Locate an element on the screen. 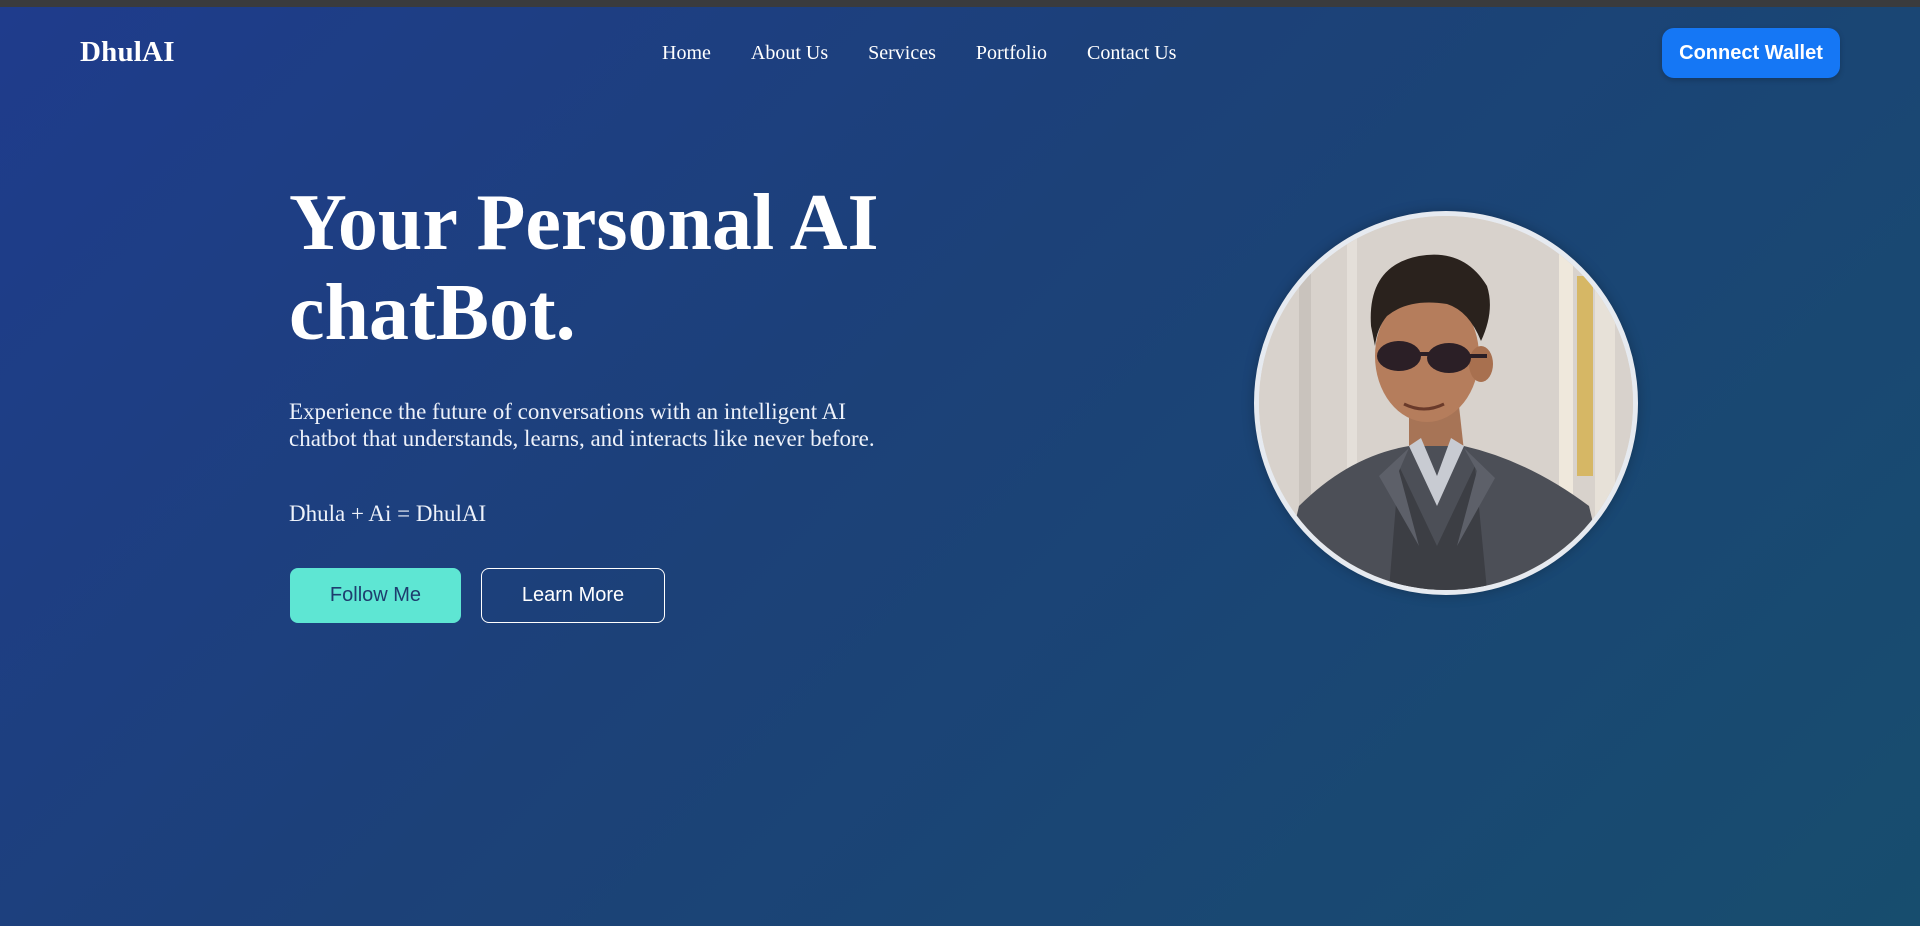 This screenshot has height=926, width=1920. nav-link-contact-us: Contact Us is located at coordinates (1131, 53).